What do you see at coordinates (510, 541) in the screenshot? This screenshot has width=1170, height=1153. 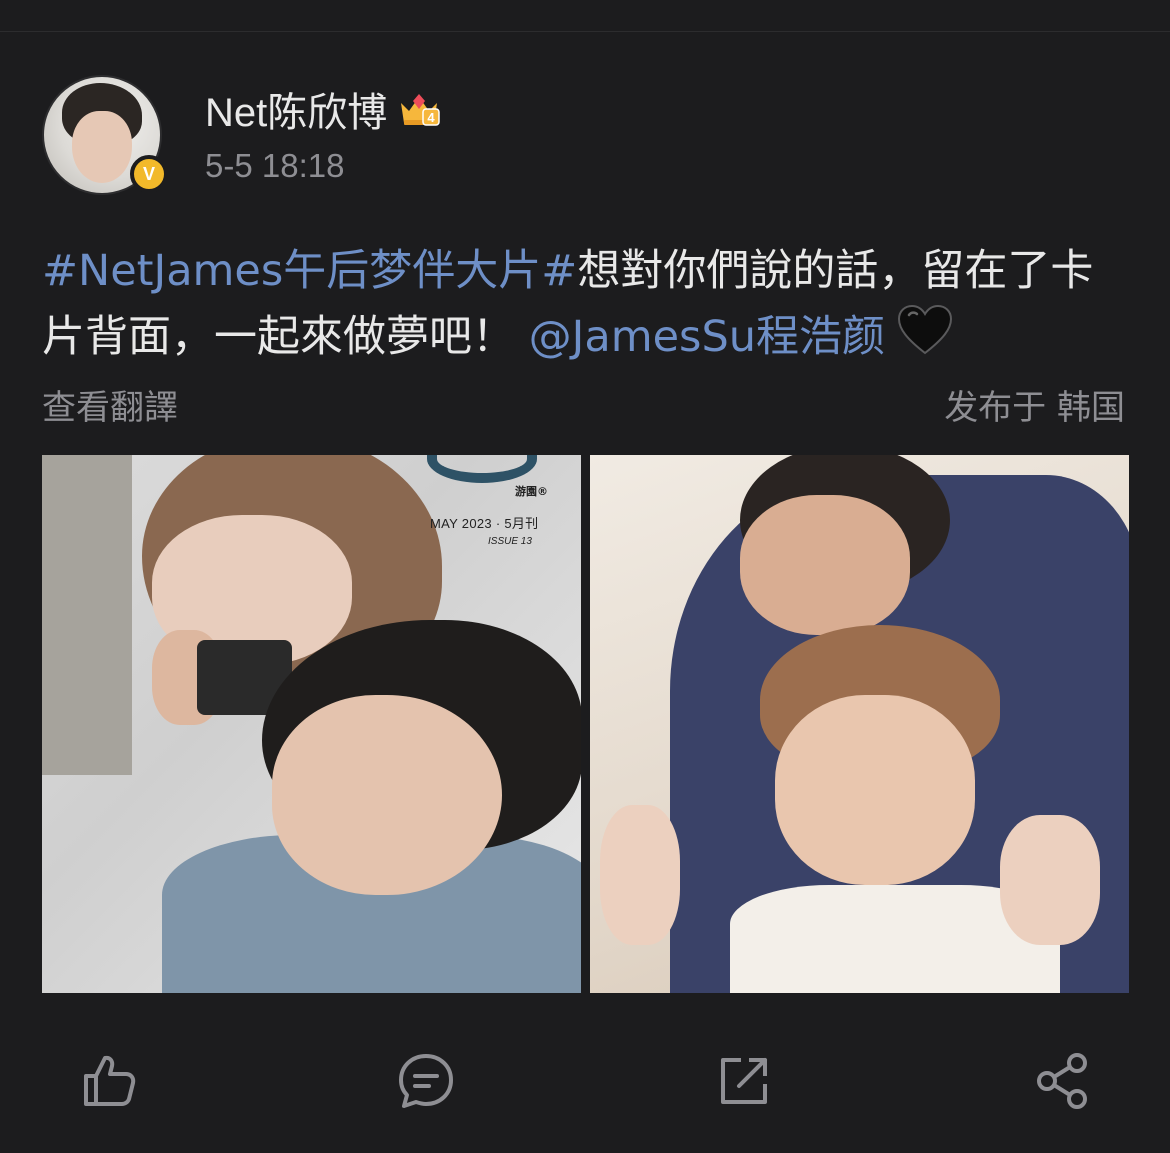 I see `magazine-issue: ISSUE 13` at bounding box center [510, 541].